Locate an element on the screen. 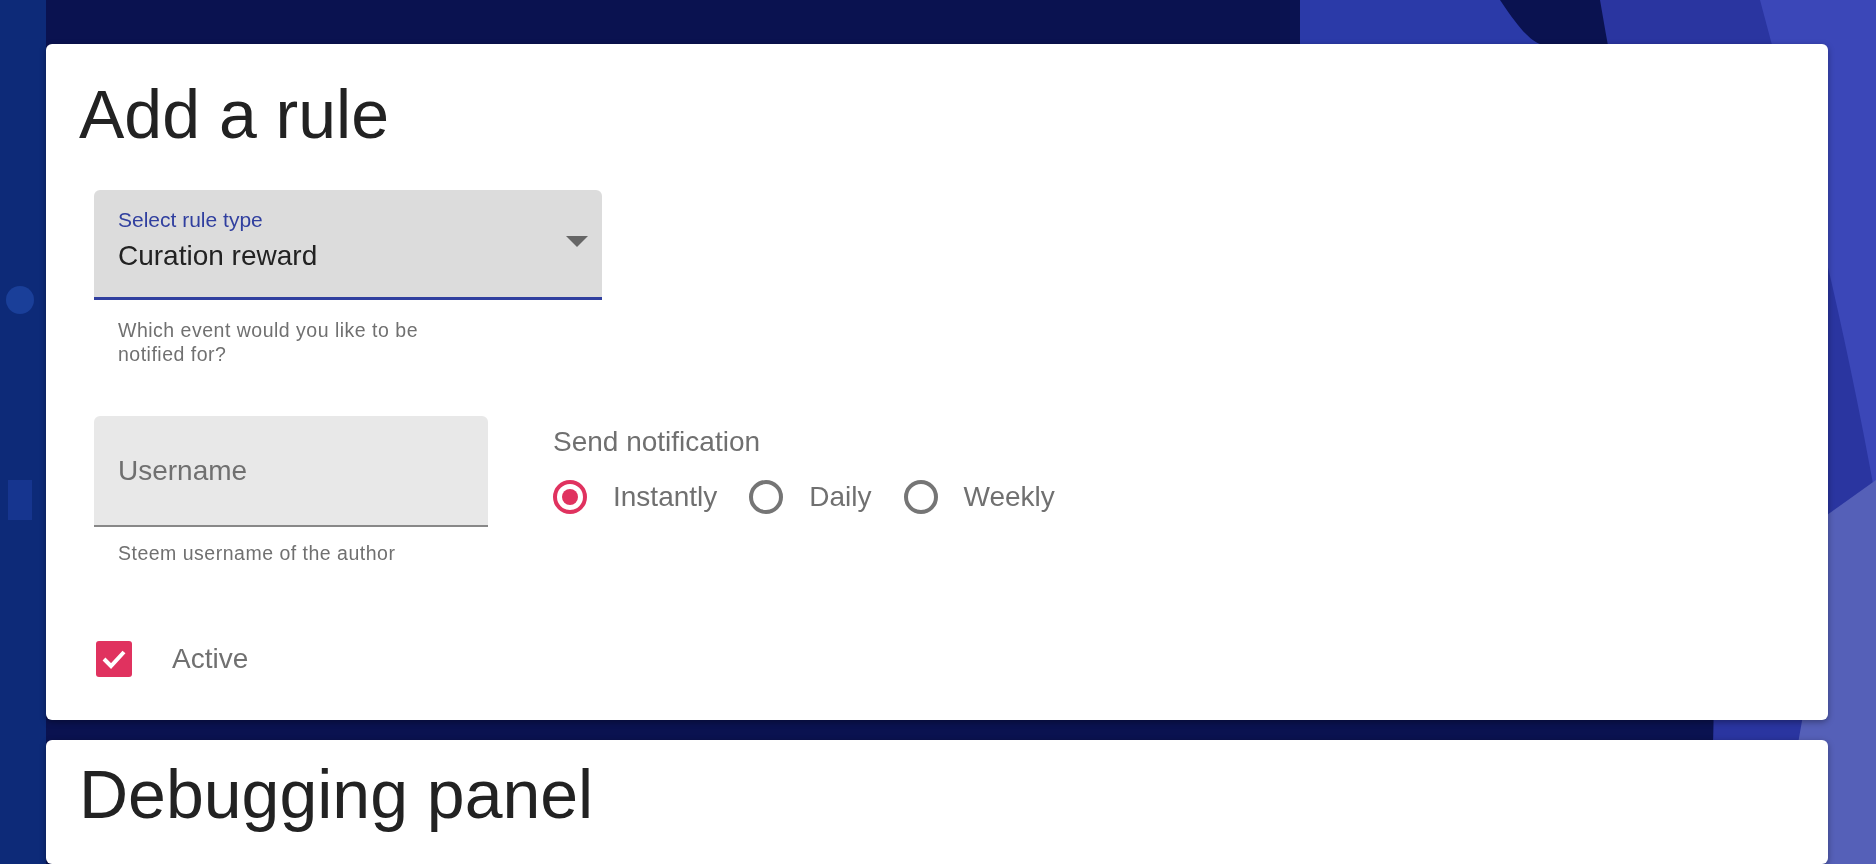 The width and height of the screenshot is (1876, 864). helper-text: Which event would you like to be notified for? is located at coordinates (268, 342).